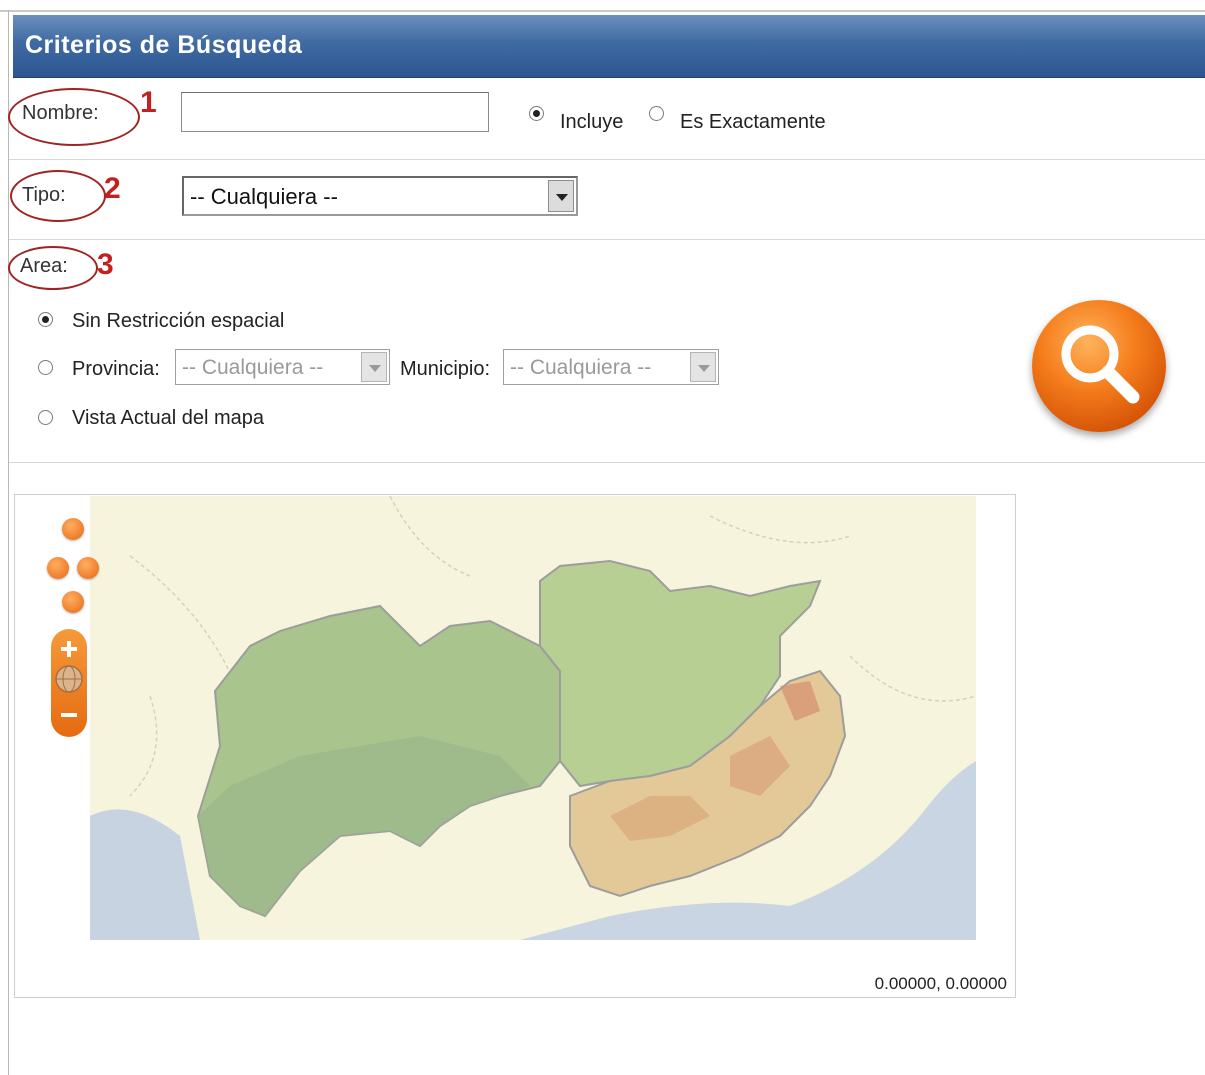 The image size is (1205, 1075). What do you see at coordinates (44, 266) in the screenshot?
I see `area-label: Area:` at bounding box center [44, 266].